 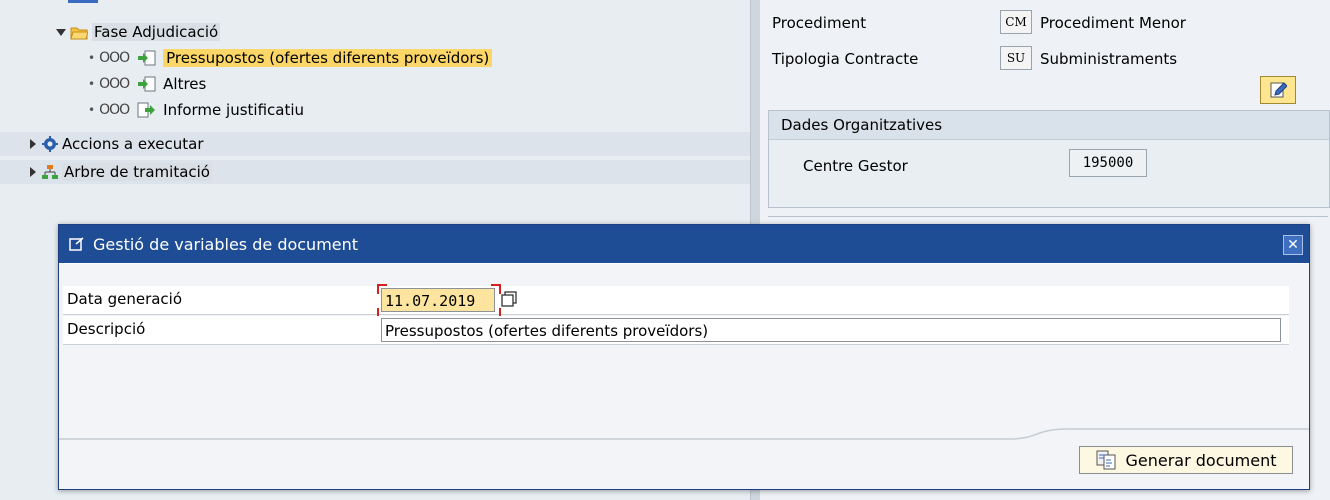 I want to click on procediment-code: CM, so click(x=1016, y=22).